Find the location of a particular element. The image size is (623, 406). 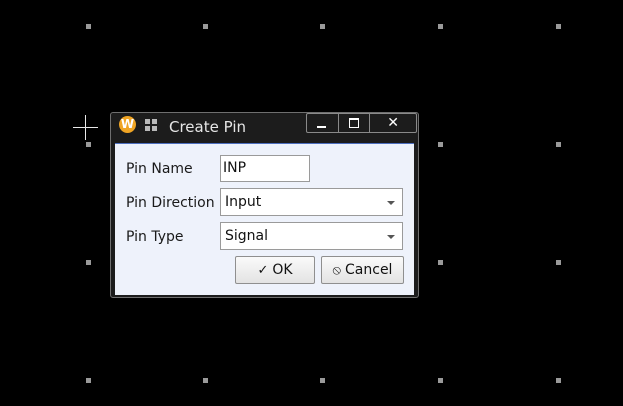

app-logo-icon: W is located at coordinates (127, 124).